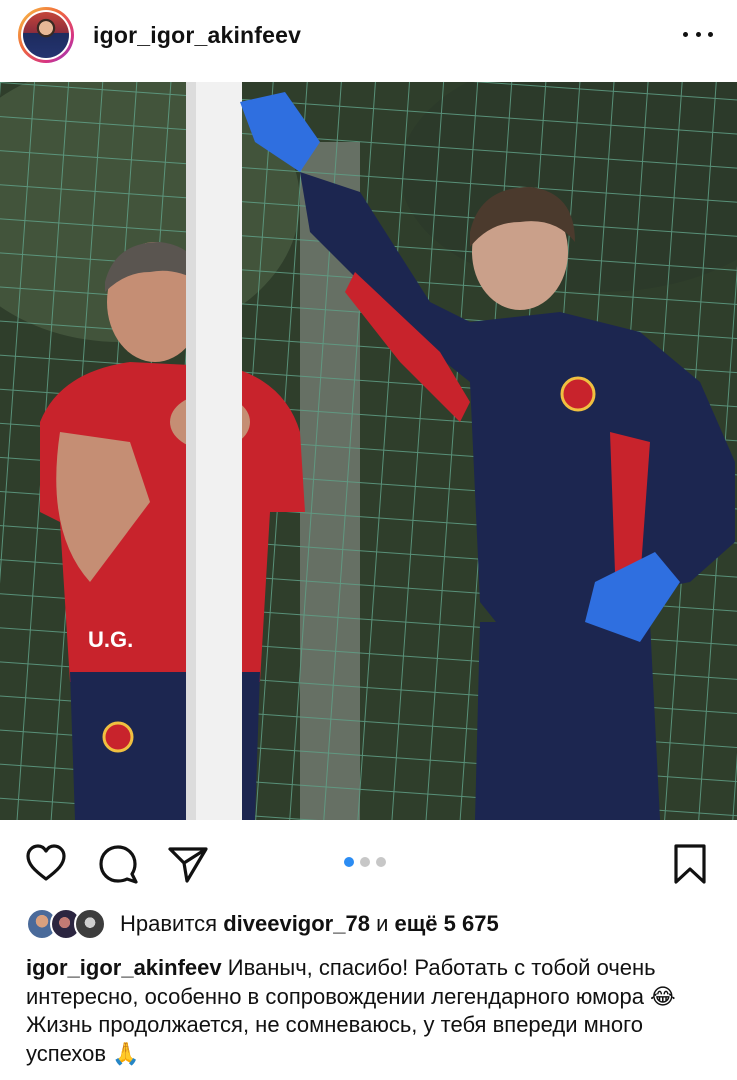 This screenshot has width=737, height=1080. Describe the element at coordinates (124, 967) in the screenshot. I see `caption-username: igor_igor_akinfeev` at that location.